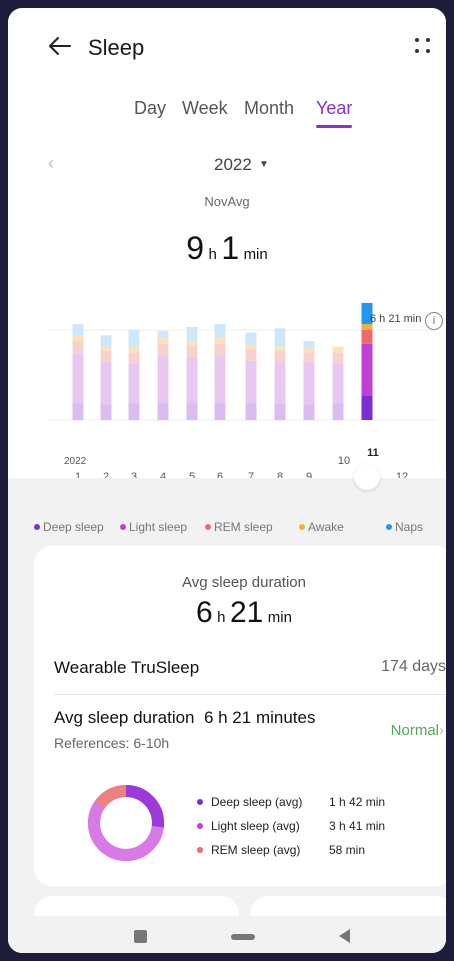  I want to click on status-link: Normal›, so click(417, 730).